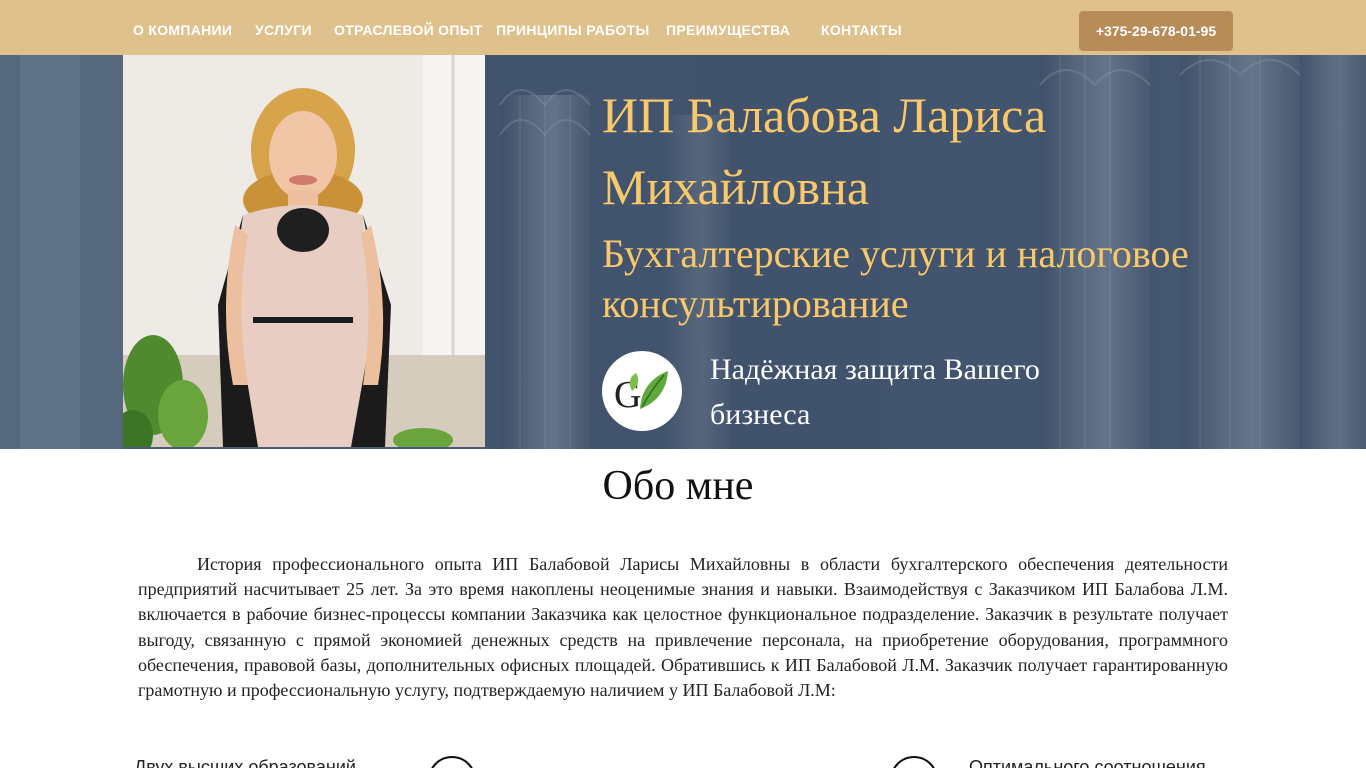  What do you see at coordinates (641, 393) in the screenshot?
I see `leaf-logo-icon: G` at bounding box center [641, 393].